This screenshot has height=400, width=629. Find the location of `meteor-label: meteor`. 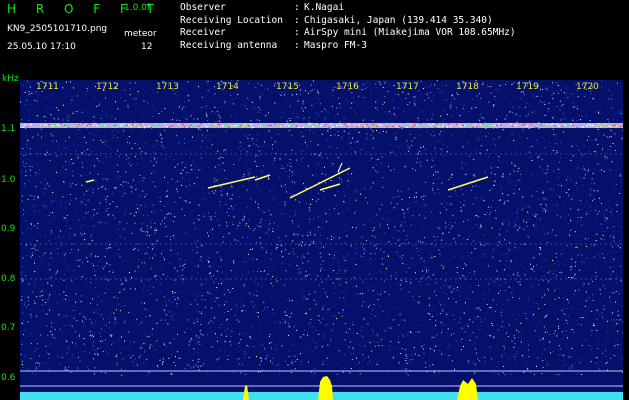

meteor-label: meteor is located at coordinates (140, 34).